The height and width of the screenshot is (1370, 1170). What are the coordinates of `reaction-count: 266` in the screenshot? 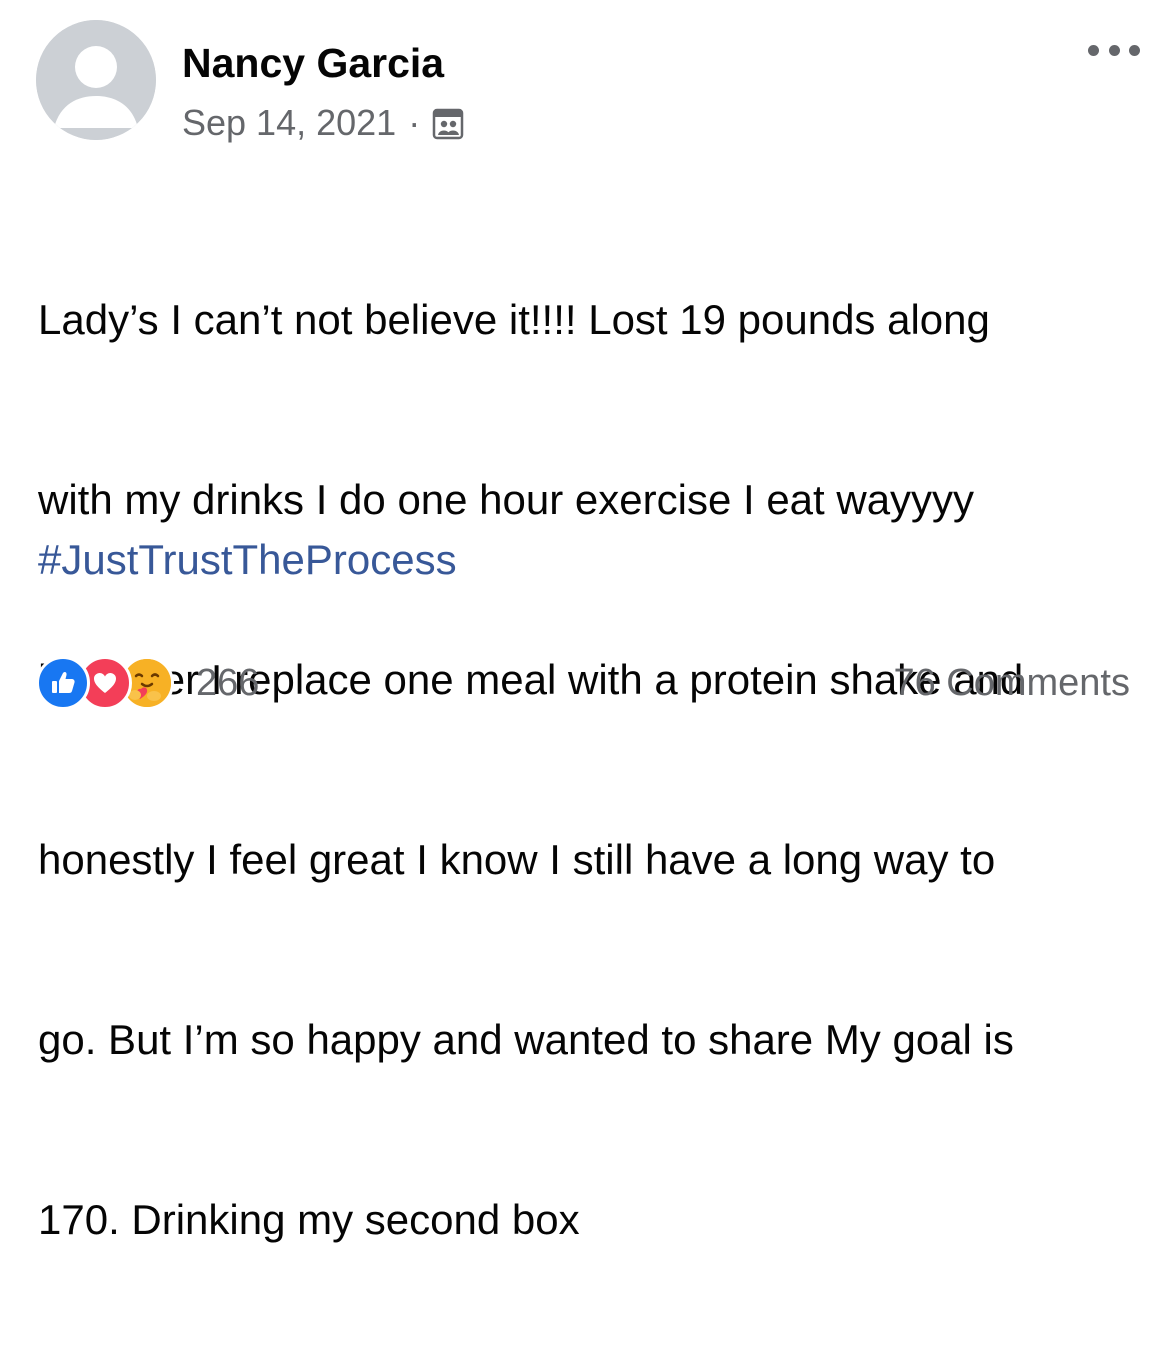 It's located at (228, 682).